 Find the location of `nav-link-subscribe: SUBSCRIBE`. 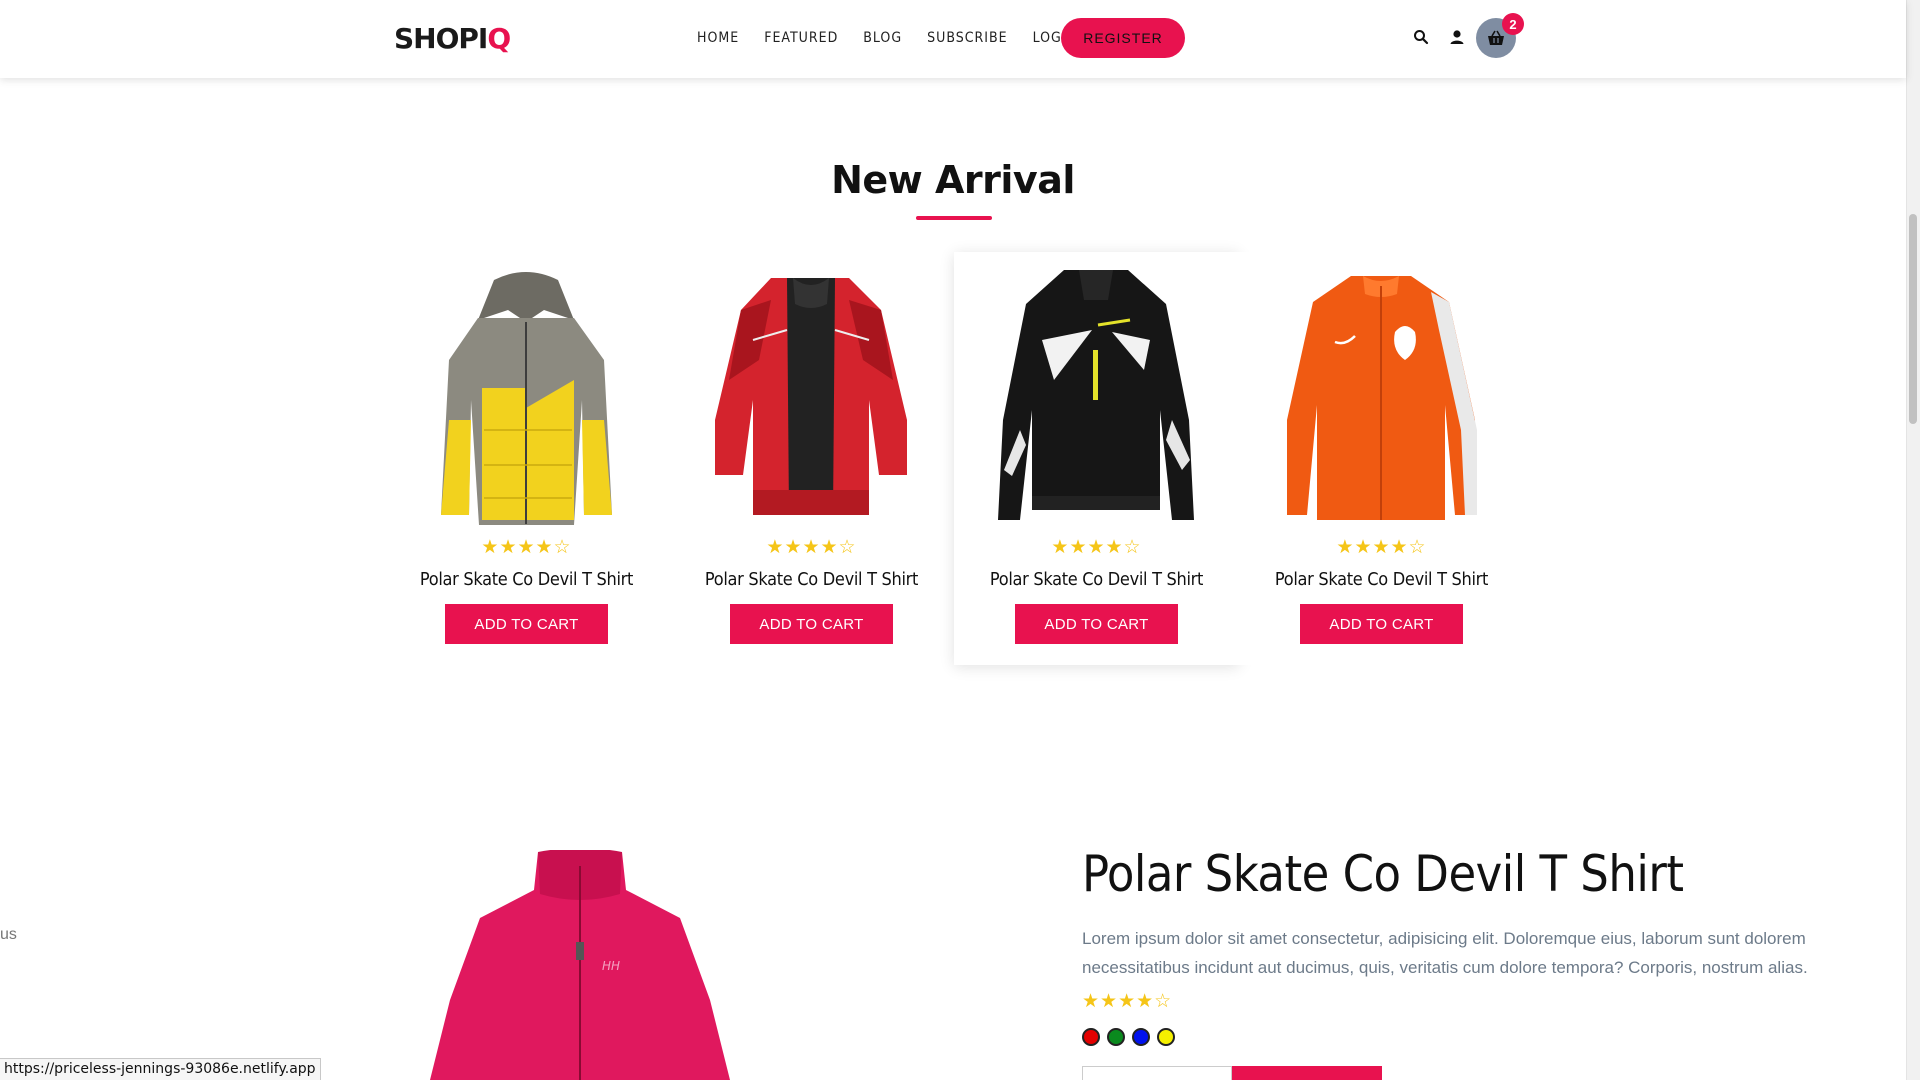

nav-link-subscribe: SUBSCRIBE is located at coordinates (967, 38).